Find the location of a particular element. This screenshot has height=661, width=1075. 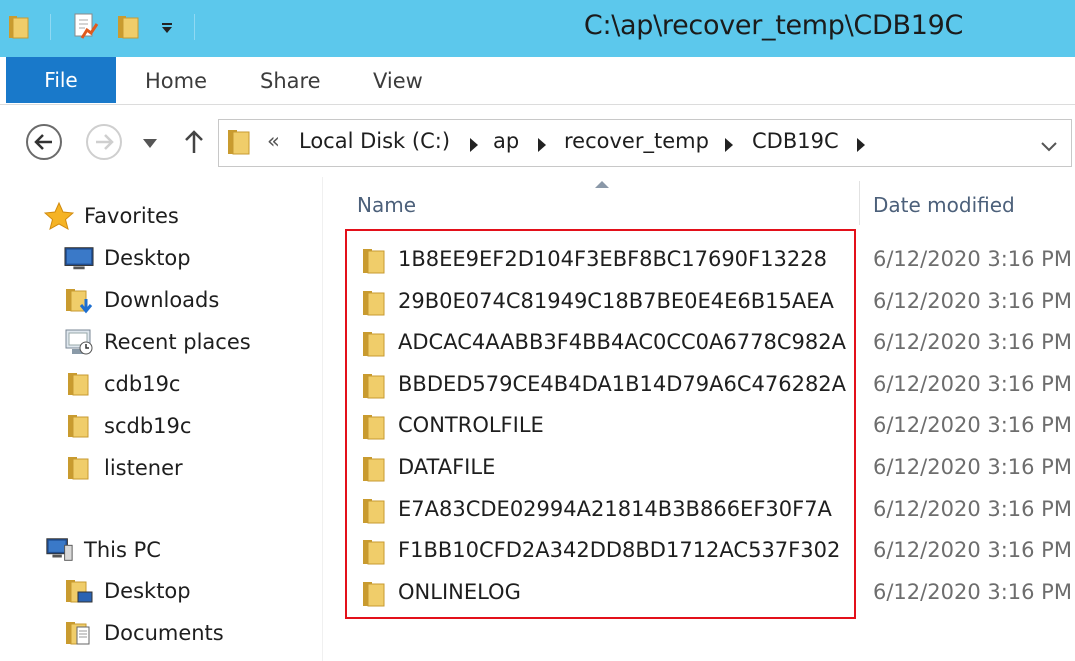

favorites-label: Favorites is located at coordinates (131, 216).